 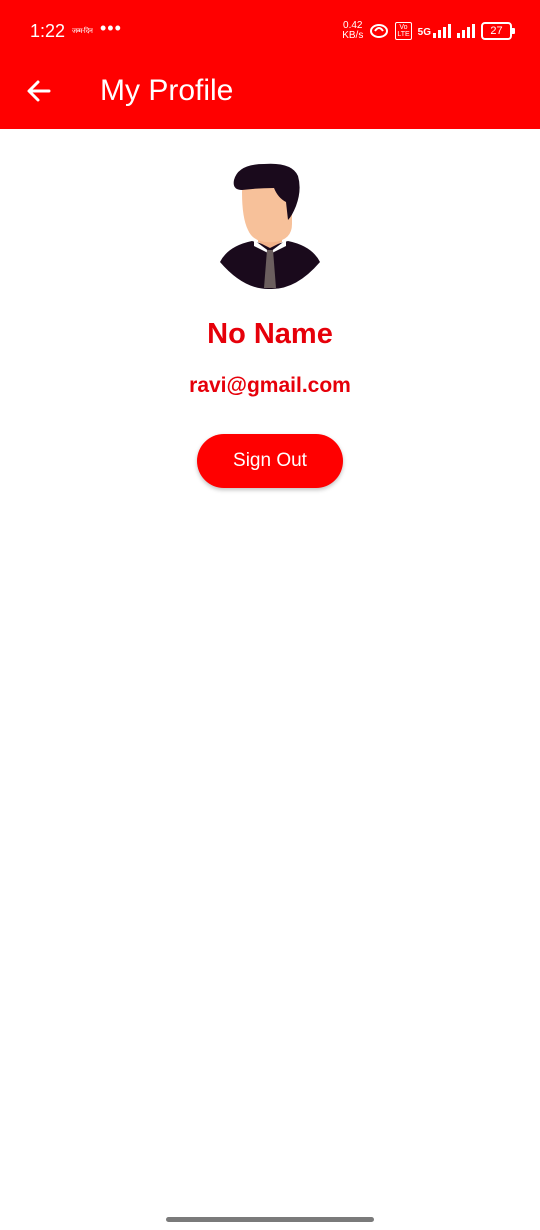 I want to click on page-title: My Profile, so click(x=167, y=90).